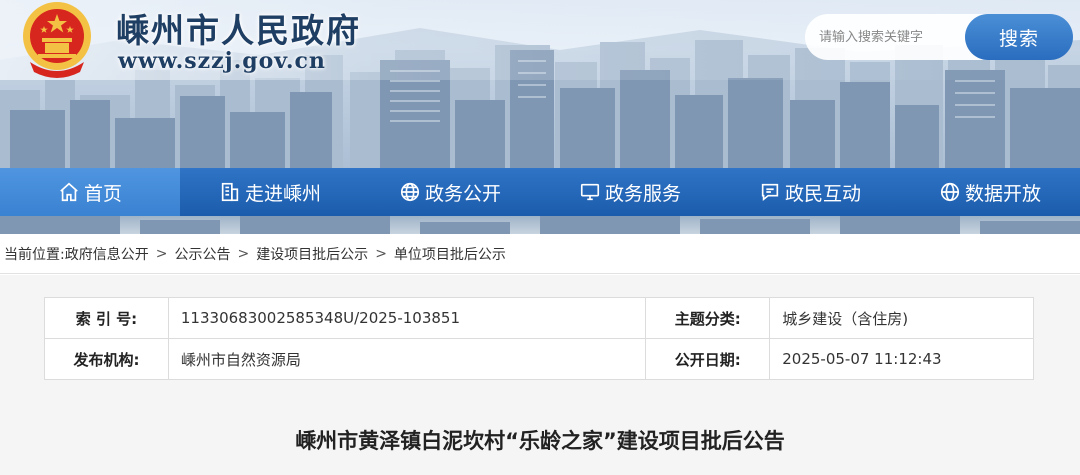 The height and width of the screenshot is (475, 1080). Describe the element at coordinates (312, 254) in the screenshot. I see `breadcrumb-link-construction-approval: 建设项目批后公示` at that location.